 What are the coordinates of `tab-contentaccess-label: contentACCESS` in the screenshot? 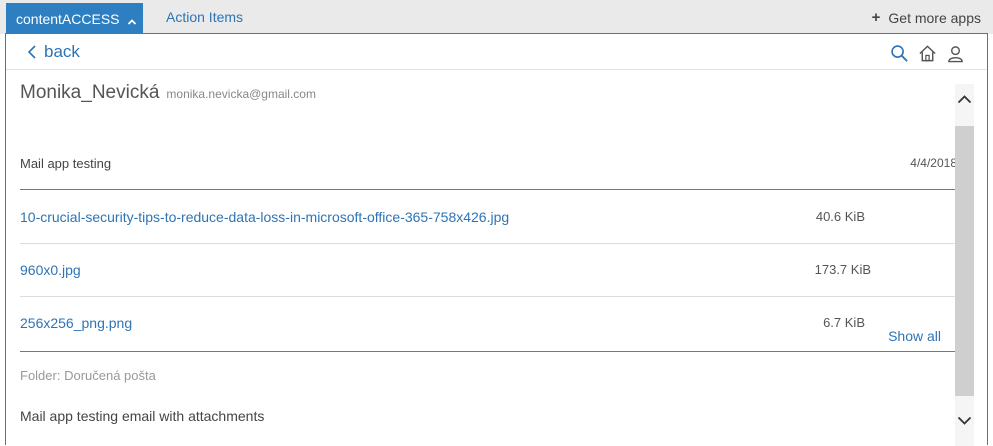 It's located at (68, 18).